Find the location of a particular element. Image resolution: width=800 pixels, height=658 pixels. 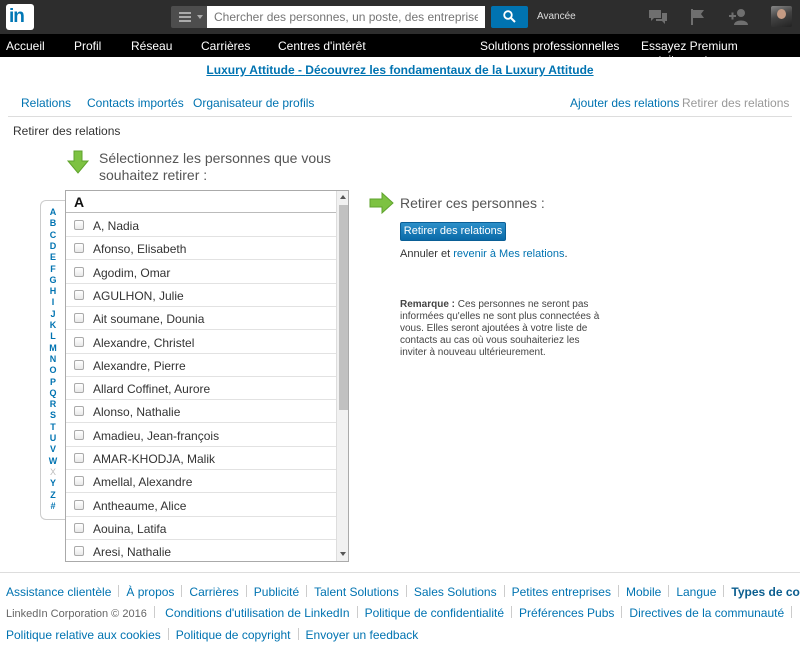

footer-link: Préférences Pubs is located at coordinates (566, 613).